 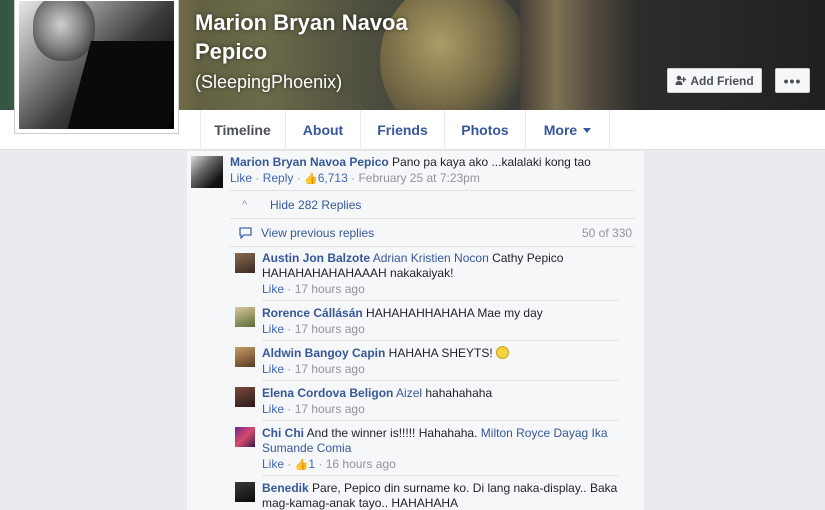 I want to click on add-friend-label: Add Friend, so click(x=722, y=80).